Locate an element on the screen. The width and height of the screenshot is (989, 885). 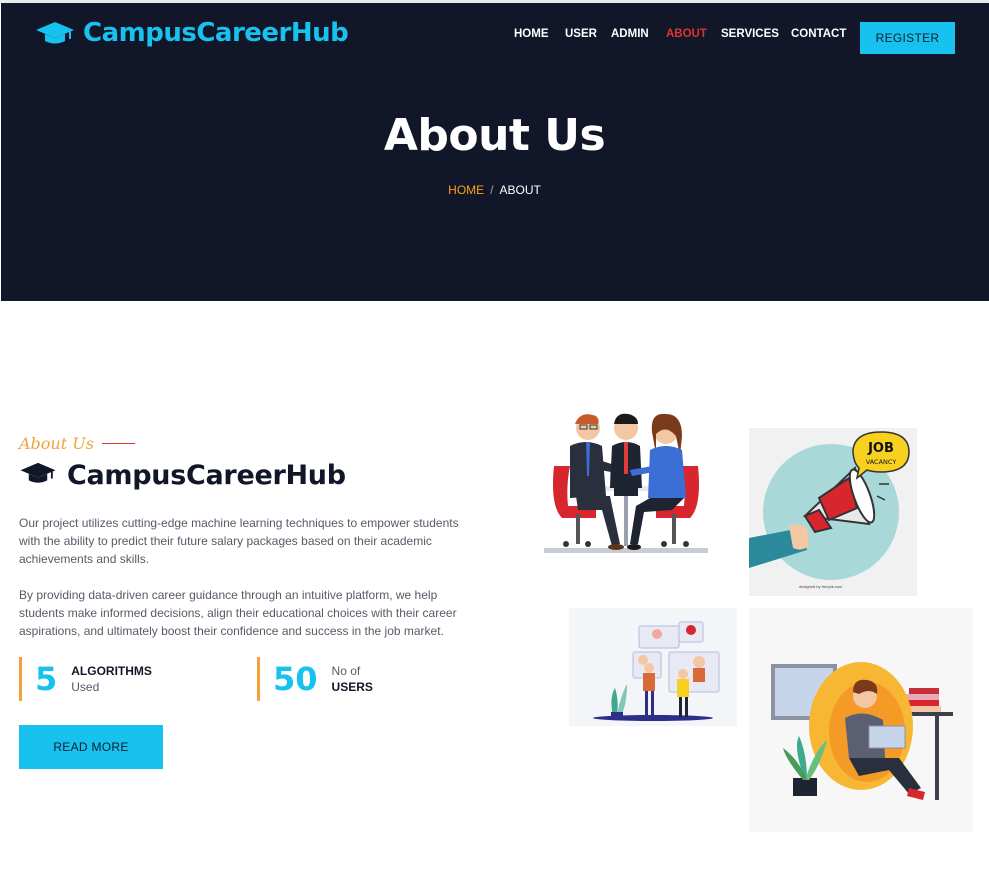
section-title-text: CampusCareerHub is located at coordinates (206, 475).